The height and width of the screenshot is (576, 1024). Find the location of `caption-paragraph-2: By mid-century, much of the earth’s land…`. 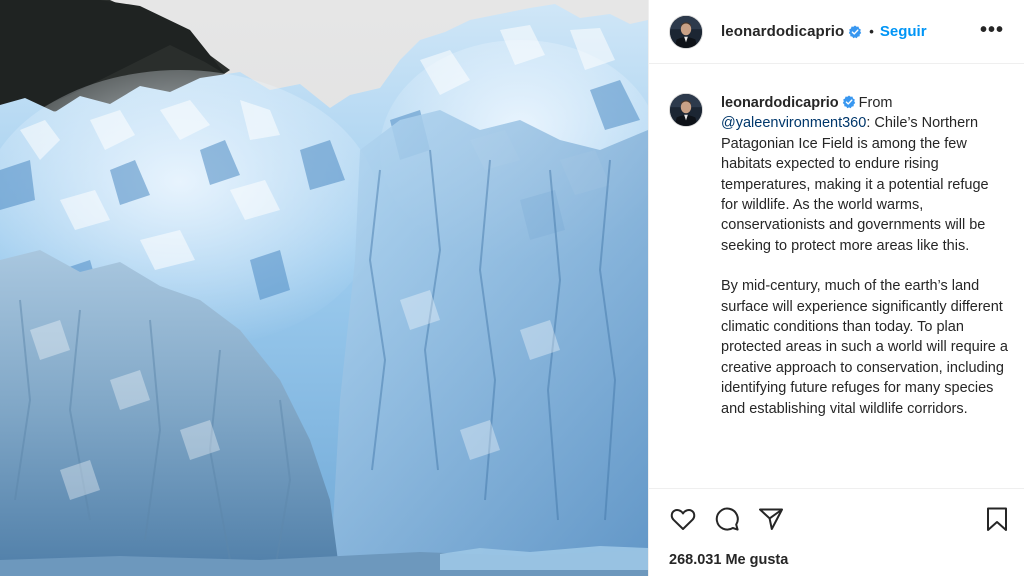

caption-paragraph-2: By mid-century, much of the earth’s land… is located at coordinates (864, 347).